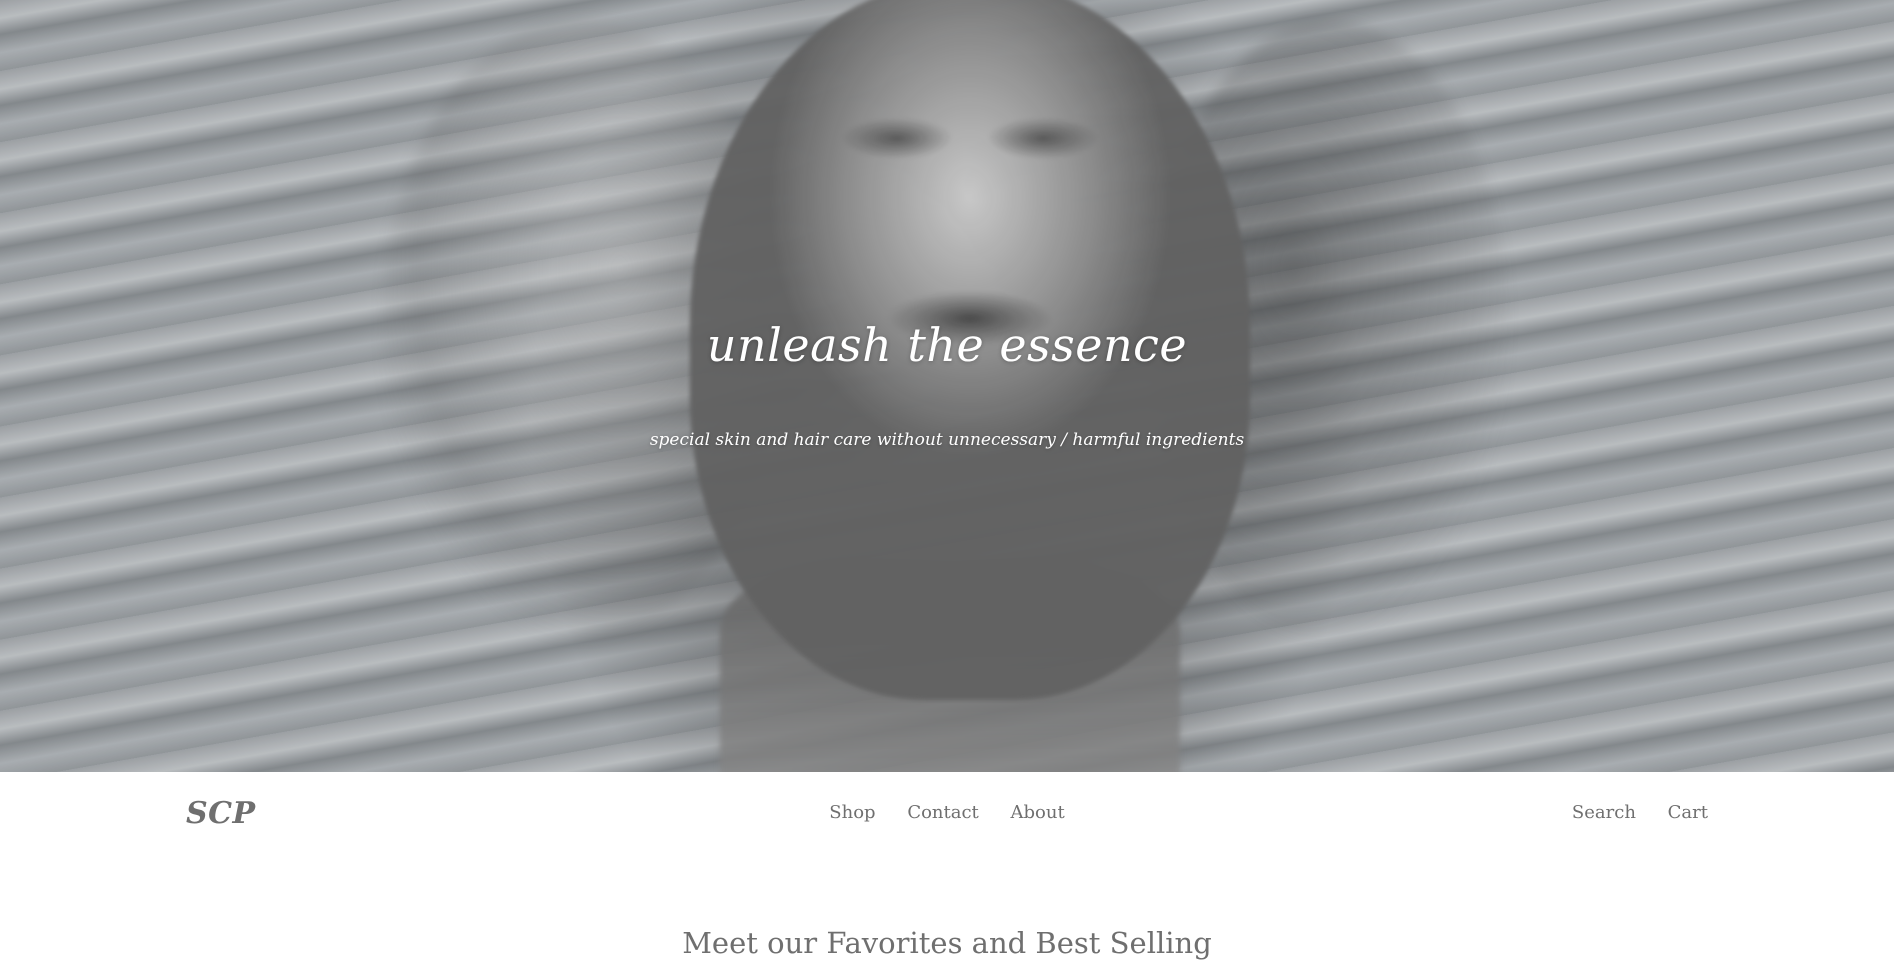 Image resolution: width=1894 pixels, height=970 pixels. I want to click on nav-contact-link: Contact, so click(942, 812).